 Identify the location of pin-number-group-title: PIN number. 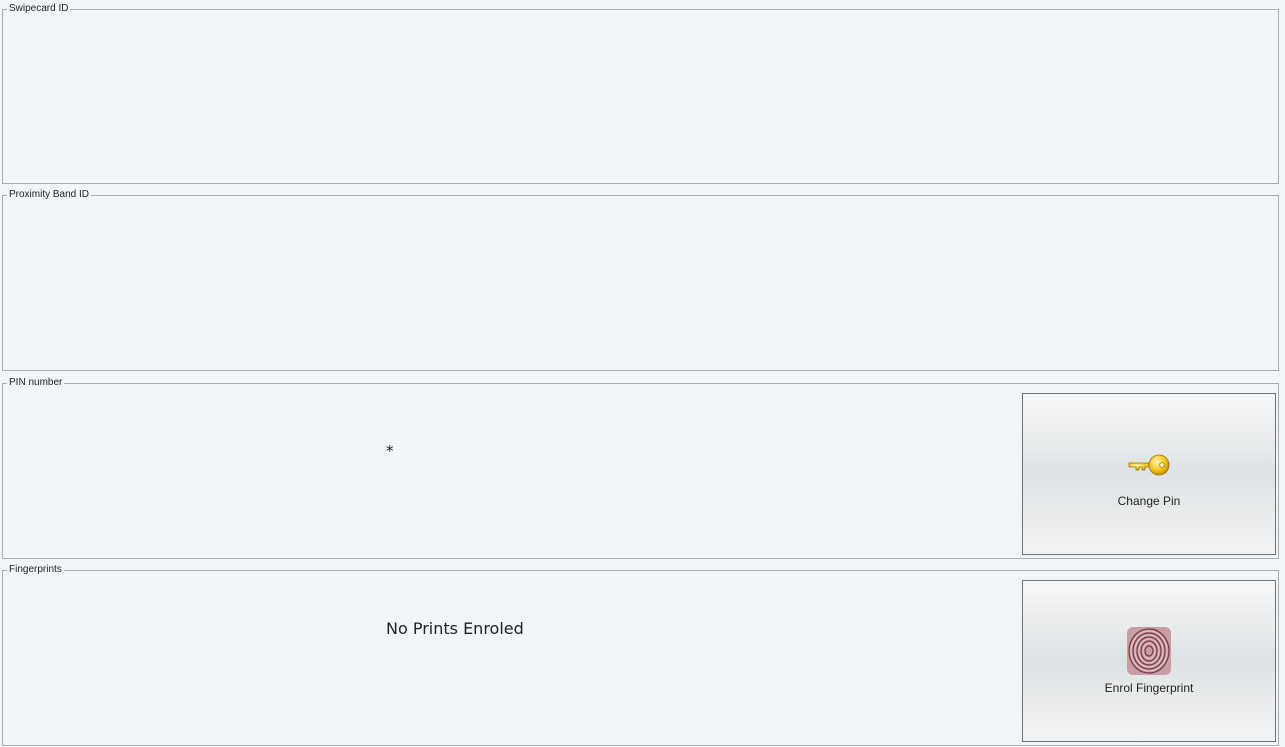
(36, 383).